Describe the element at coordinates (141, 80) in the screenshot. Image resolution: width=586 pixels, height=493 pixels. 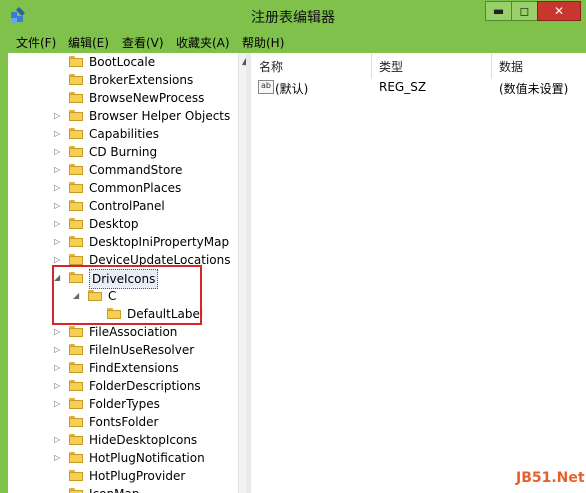
I see `tree-item-label: BrokerExtensions` at that location.